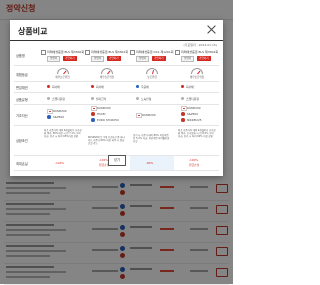 This screenshot has width=320, height=285. What do you see at coordinates (22, 100) in the screenshot?
I see `row-header: 상품유형` at bounding box center [22, 100].